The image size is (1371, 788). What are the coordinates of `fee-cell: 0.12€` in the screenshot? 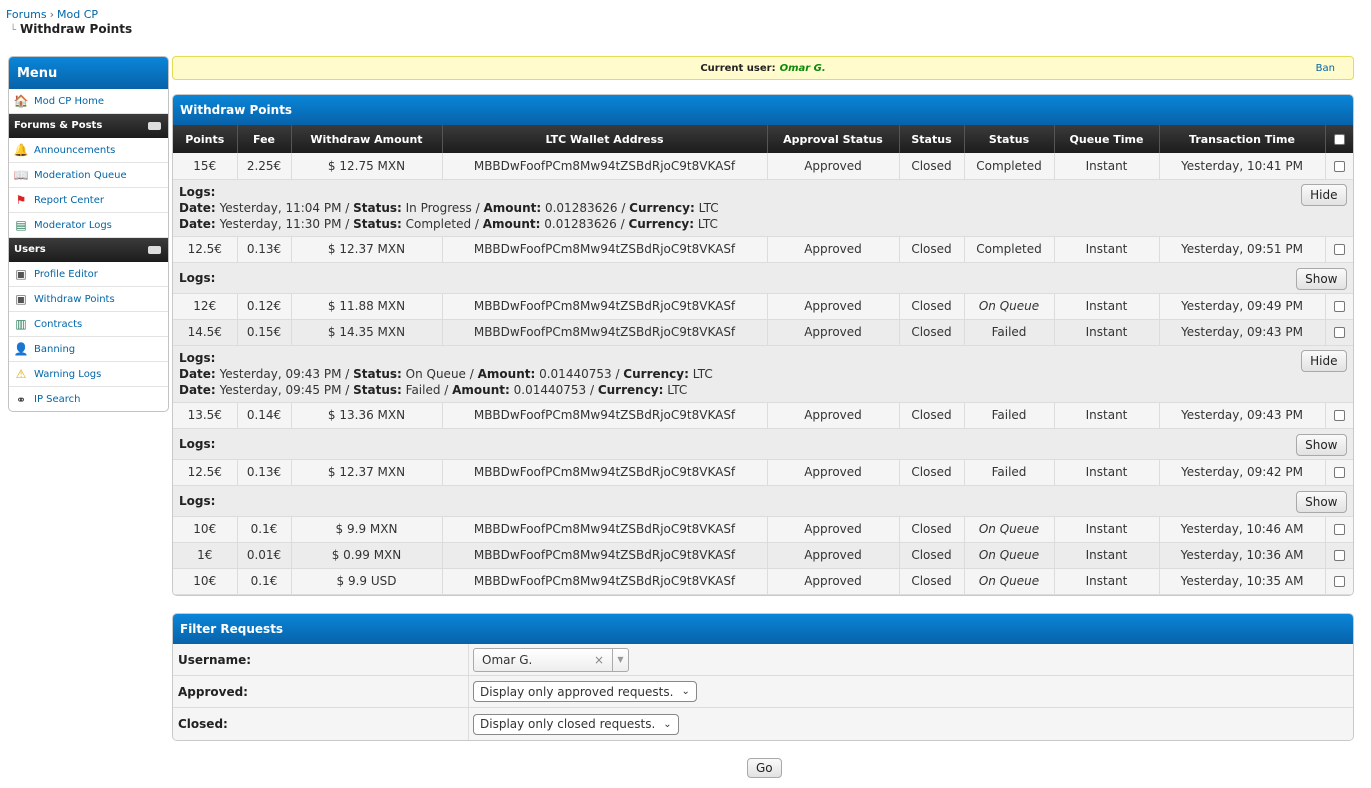 It's located at (264, 306).